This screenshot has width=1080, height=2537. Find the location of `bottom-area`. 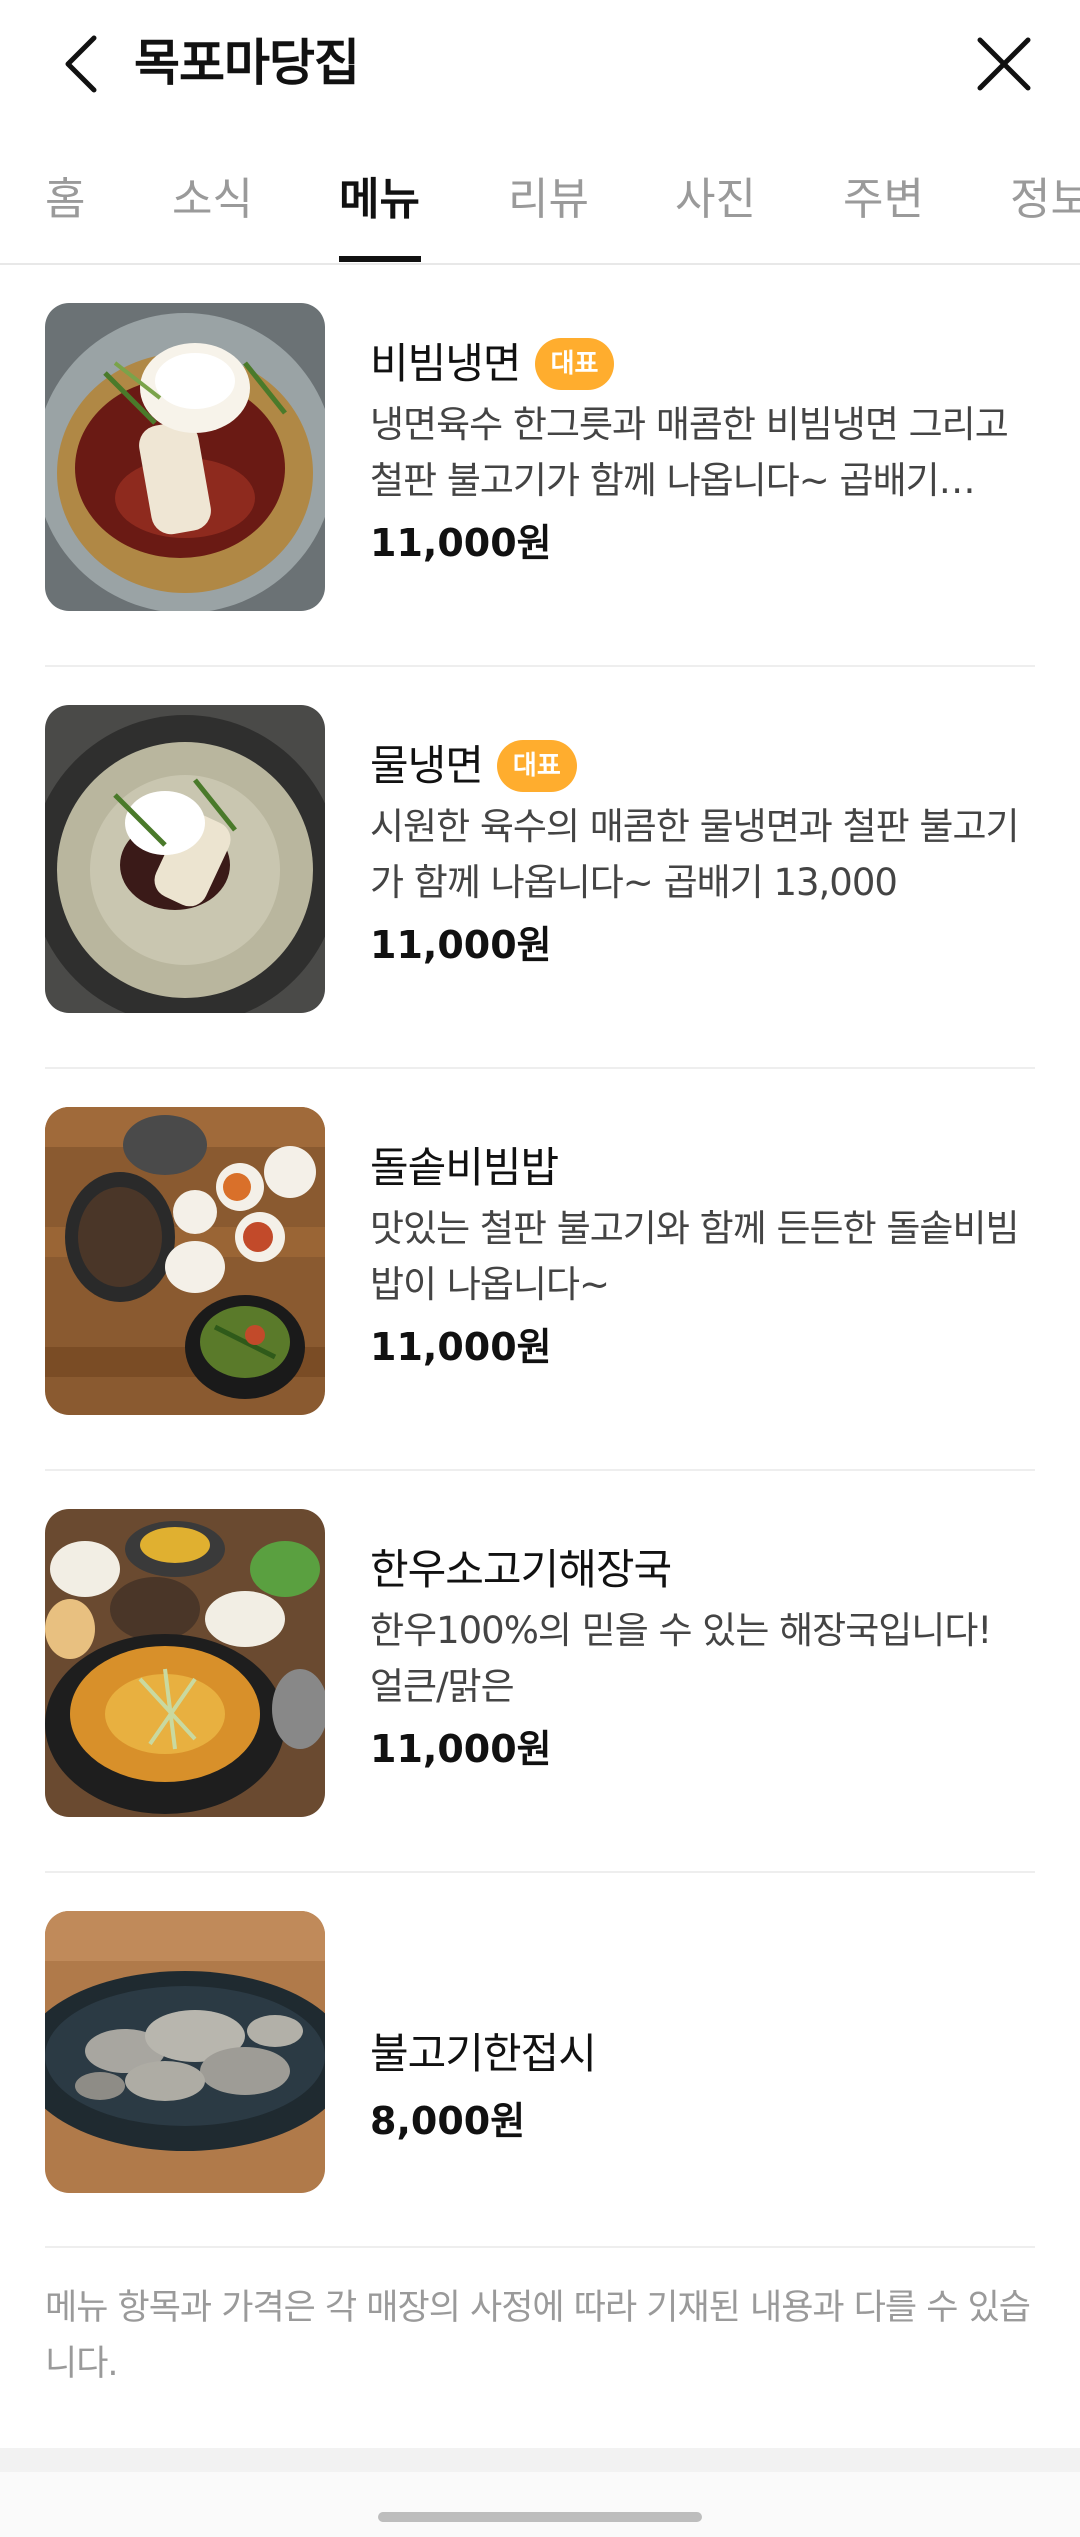

bottom-area is located at coordinates (540, 2492).